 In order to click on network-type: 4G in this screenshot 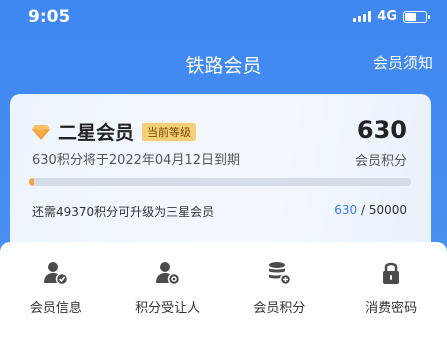, I will do `click(387, 16)`.